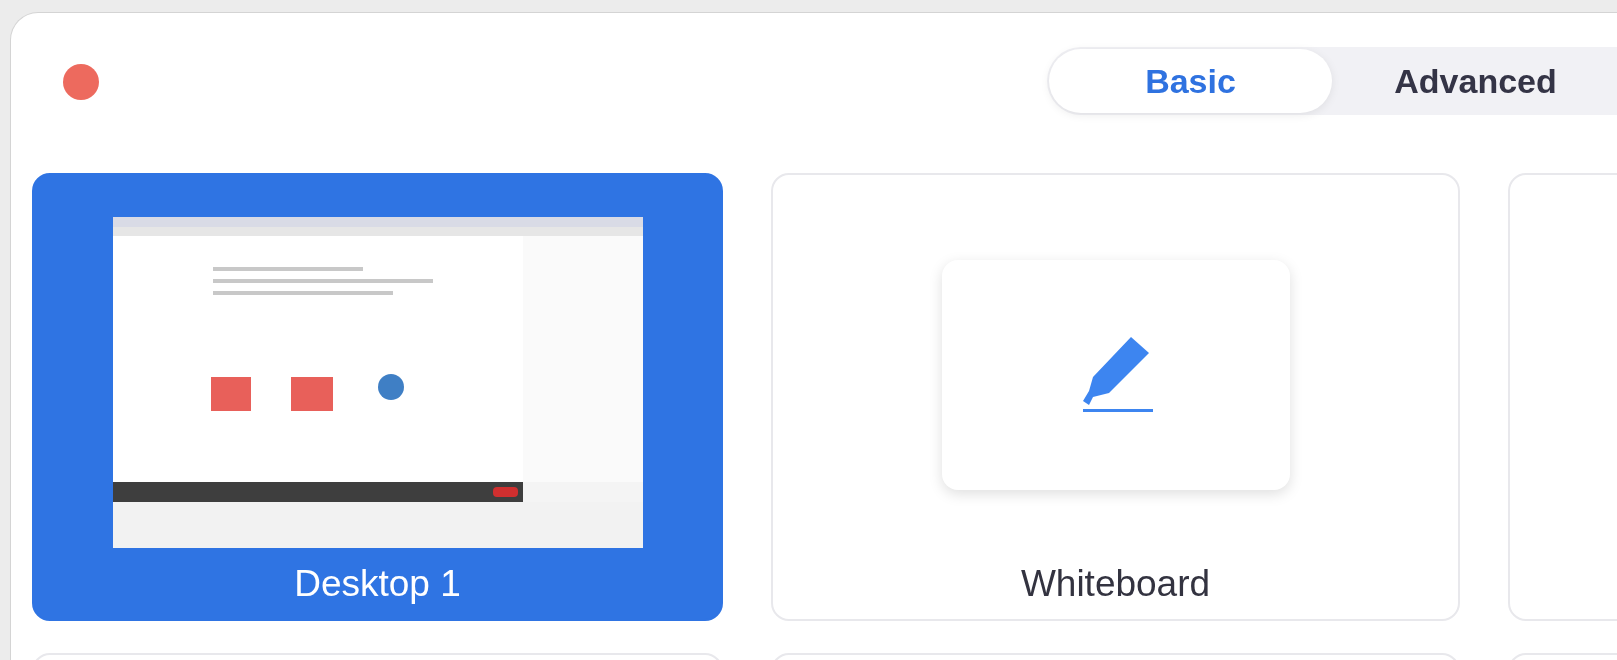 The height and width of the screenshot is (660, 1617). What do you see at coordinates (81, 82) in the screenshot?
I see `close-button` at bounding box center [81, 82].